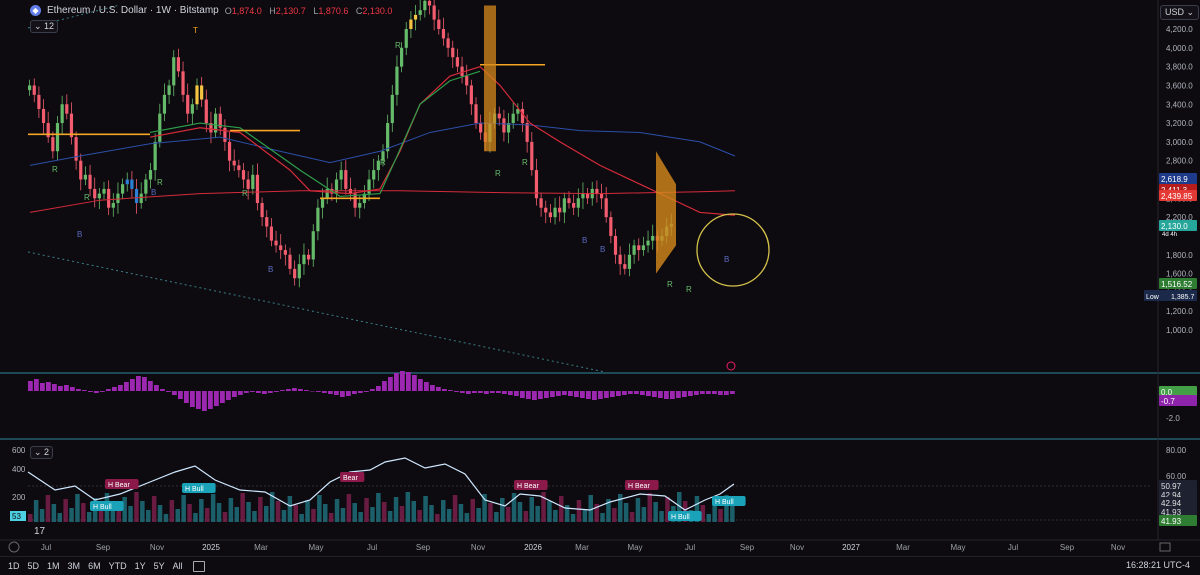  What do you see at coordinates (118, 566) in the screenshot?
I see `timeframe-ytd: YTD` at bounding box center [118, 566].